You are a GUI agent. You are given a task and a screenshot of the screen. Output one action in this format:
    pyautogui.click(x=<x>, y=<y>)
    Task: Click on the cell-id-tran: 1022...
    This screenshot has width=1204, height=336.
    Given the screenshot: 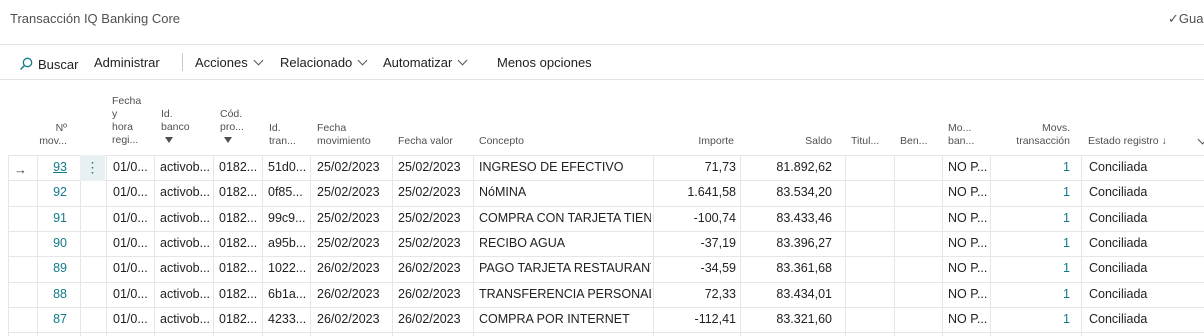 What is the action you would take?
    pyautogui.click(x=287, y=268)
    